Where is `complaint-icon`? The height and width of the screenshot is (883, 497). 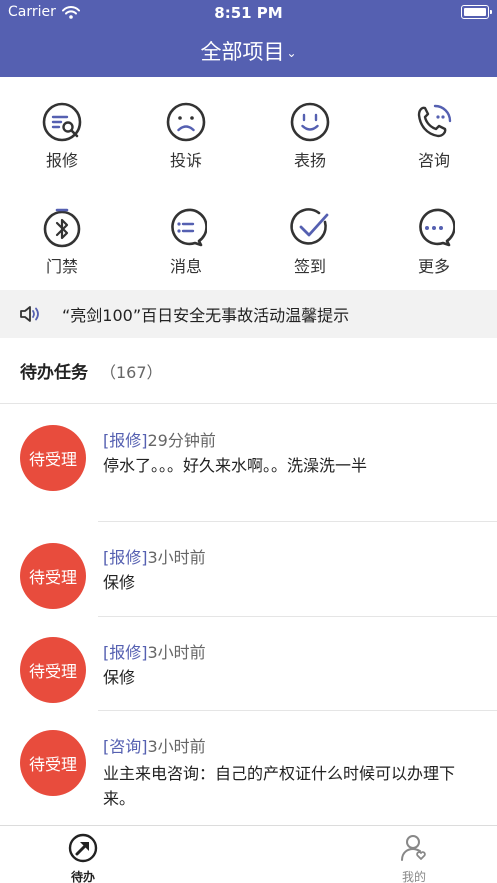
complaint-icon is located at coordinates (186, 122).